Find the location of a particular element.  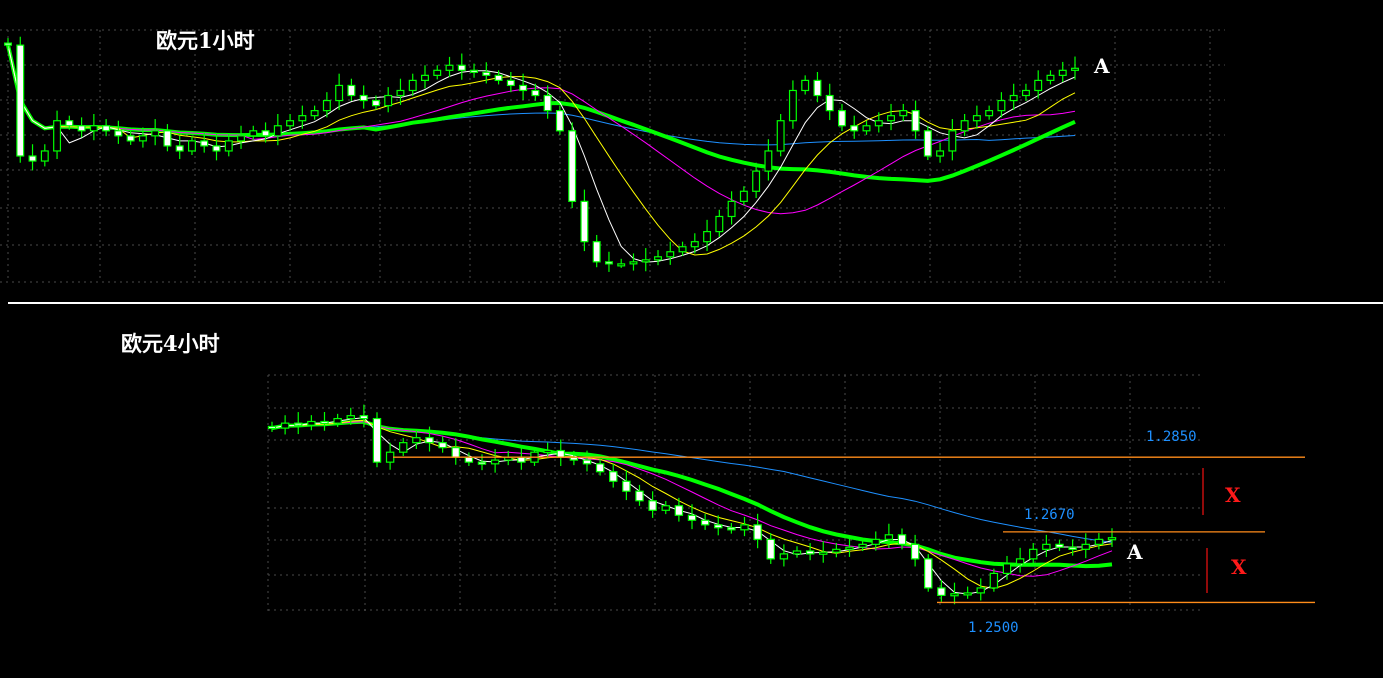

annotation-x-upper: X is located at coordinates (1233, 495).